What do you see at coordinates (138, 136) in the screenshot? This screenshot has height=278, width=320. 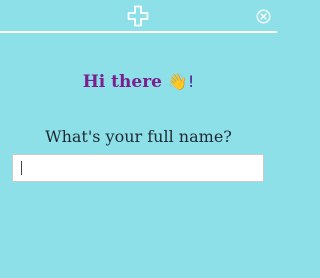 I see `question-label: What's your full name?` at bounding box center [138, 136].